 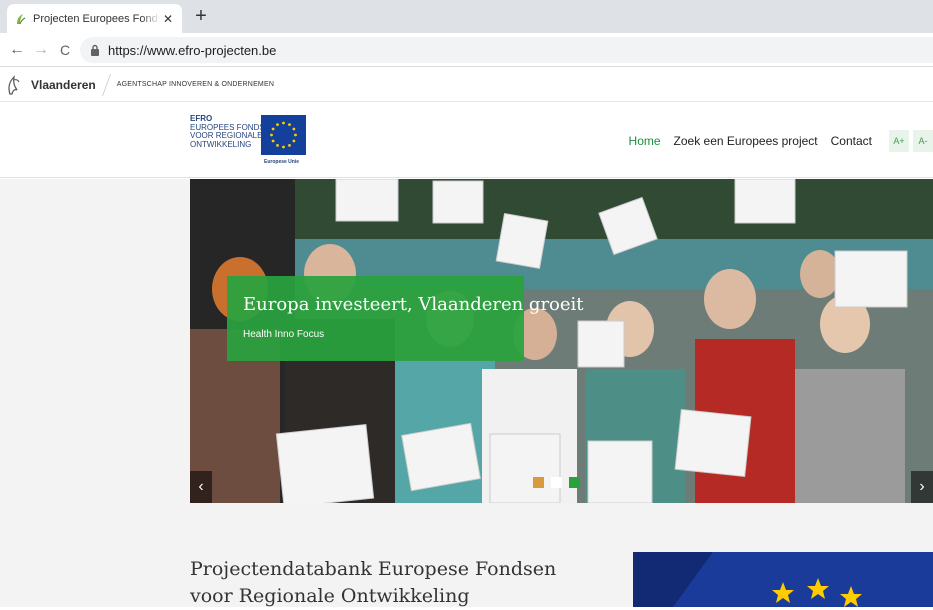 I want to click on hero-caption-title: Europa investeert, Vlaanderen groeit, so click(x=413, y=304).